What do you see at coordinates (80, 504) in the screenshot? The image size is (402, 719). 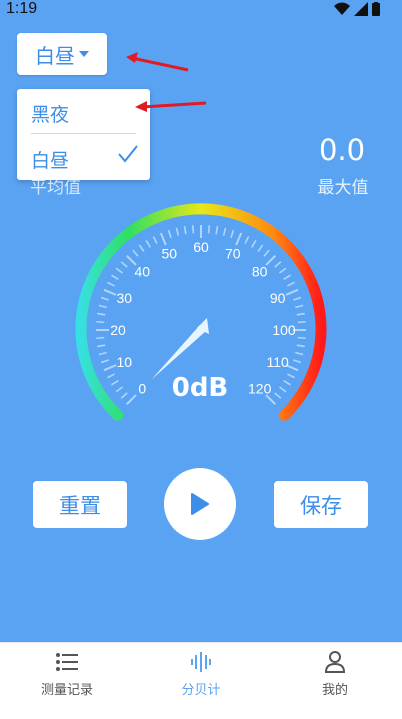 I see `reset-button: 重置` at bounding box center [80, 504].